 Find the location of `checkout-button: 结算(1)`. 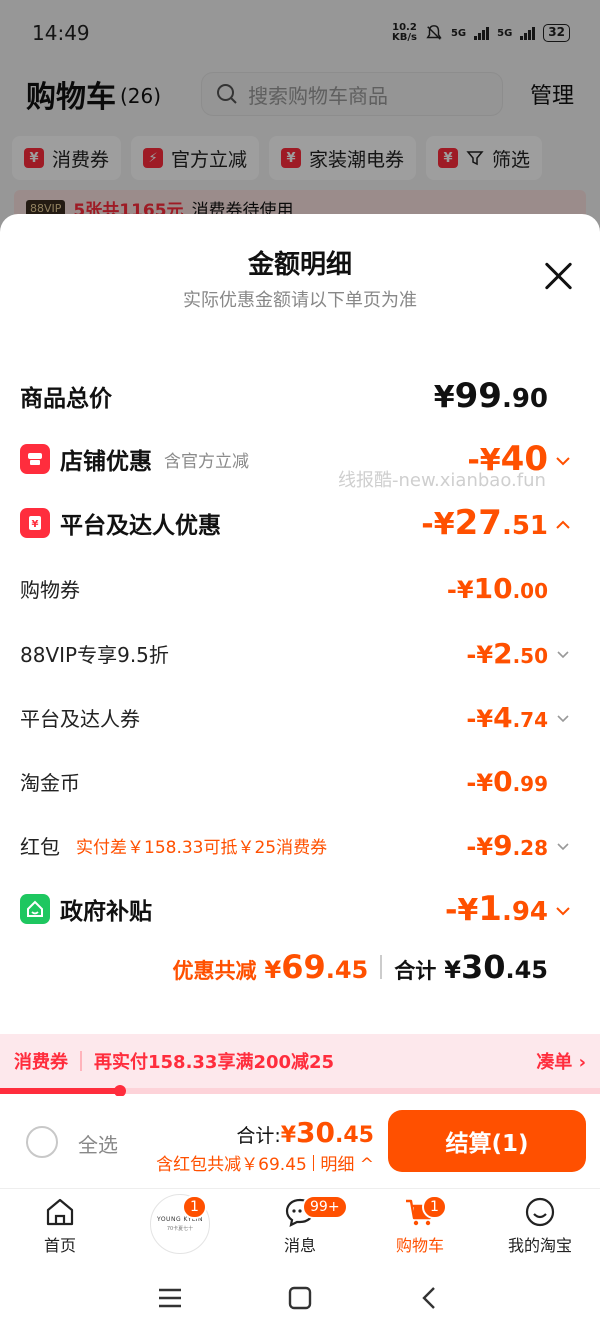

checkout-button: 结算(1) is located at coordinates (487, 1141).